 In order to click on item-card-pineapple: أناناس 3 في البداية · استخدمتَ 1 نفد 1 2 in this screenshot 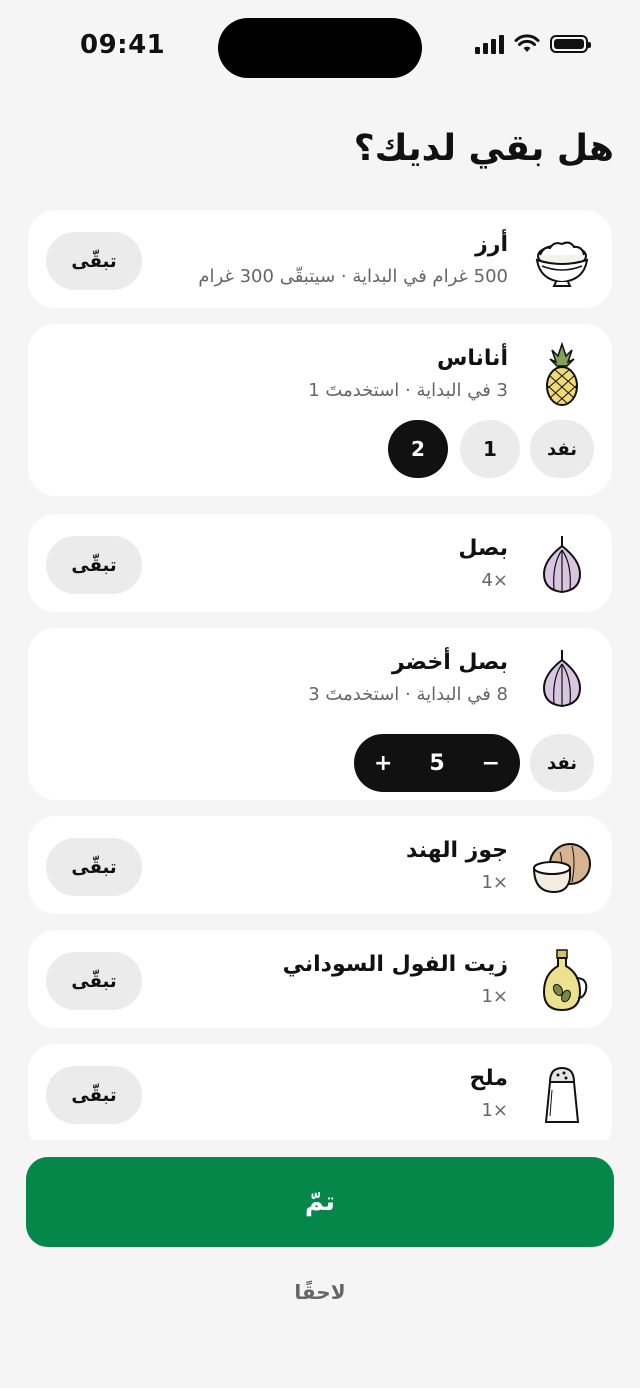, I will do `click(320, 410)`.